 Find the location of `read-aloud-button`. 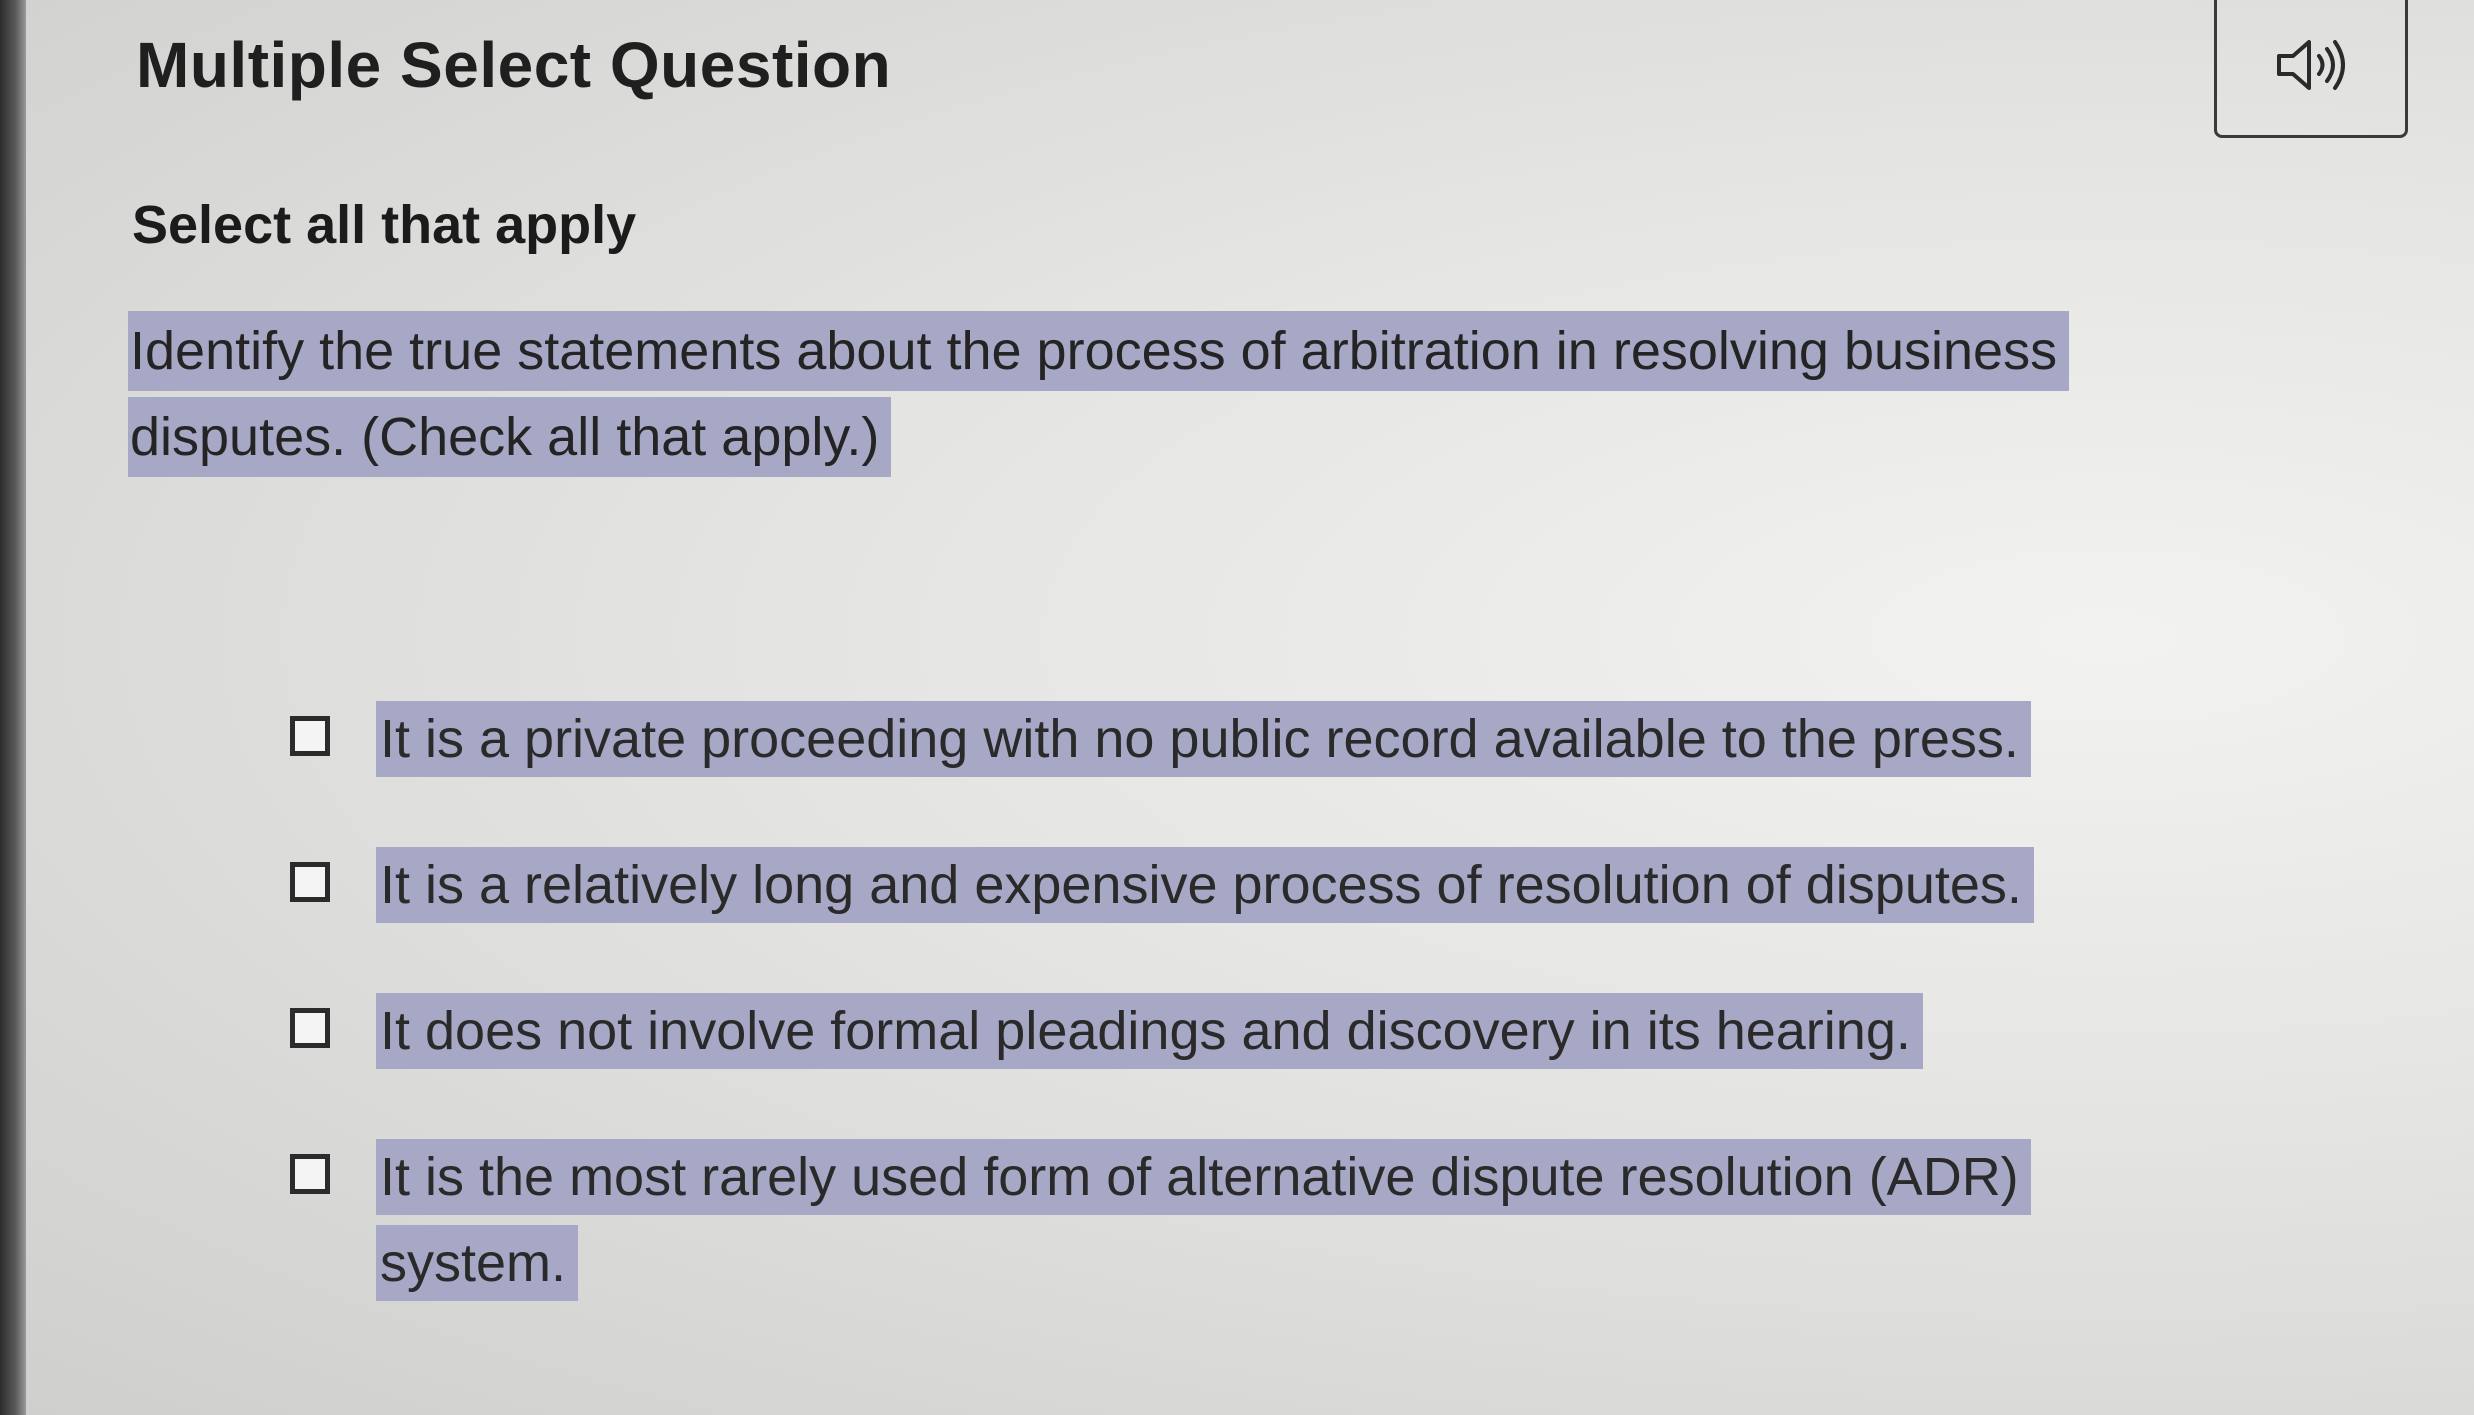

read-aloud-button is located at coordinates (2311, 69).